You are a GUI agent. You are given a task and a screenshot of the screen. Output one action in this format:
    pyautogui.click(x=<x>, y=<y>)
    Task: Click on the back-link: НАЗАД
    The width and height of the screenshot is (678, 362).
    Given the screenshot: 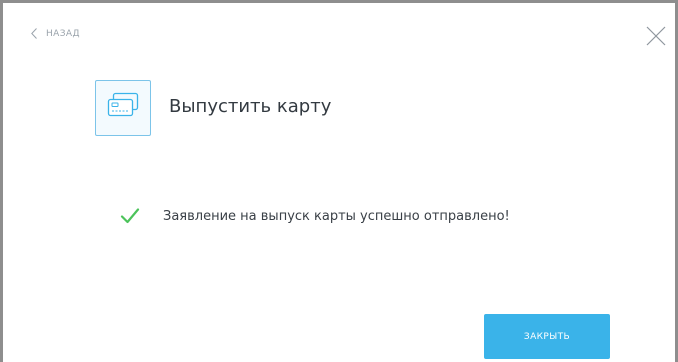 What is the action you would take?
    pyautogui.click(x=55, y=33)
    